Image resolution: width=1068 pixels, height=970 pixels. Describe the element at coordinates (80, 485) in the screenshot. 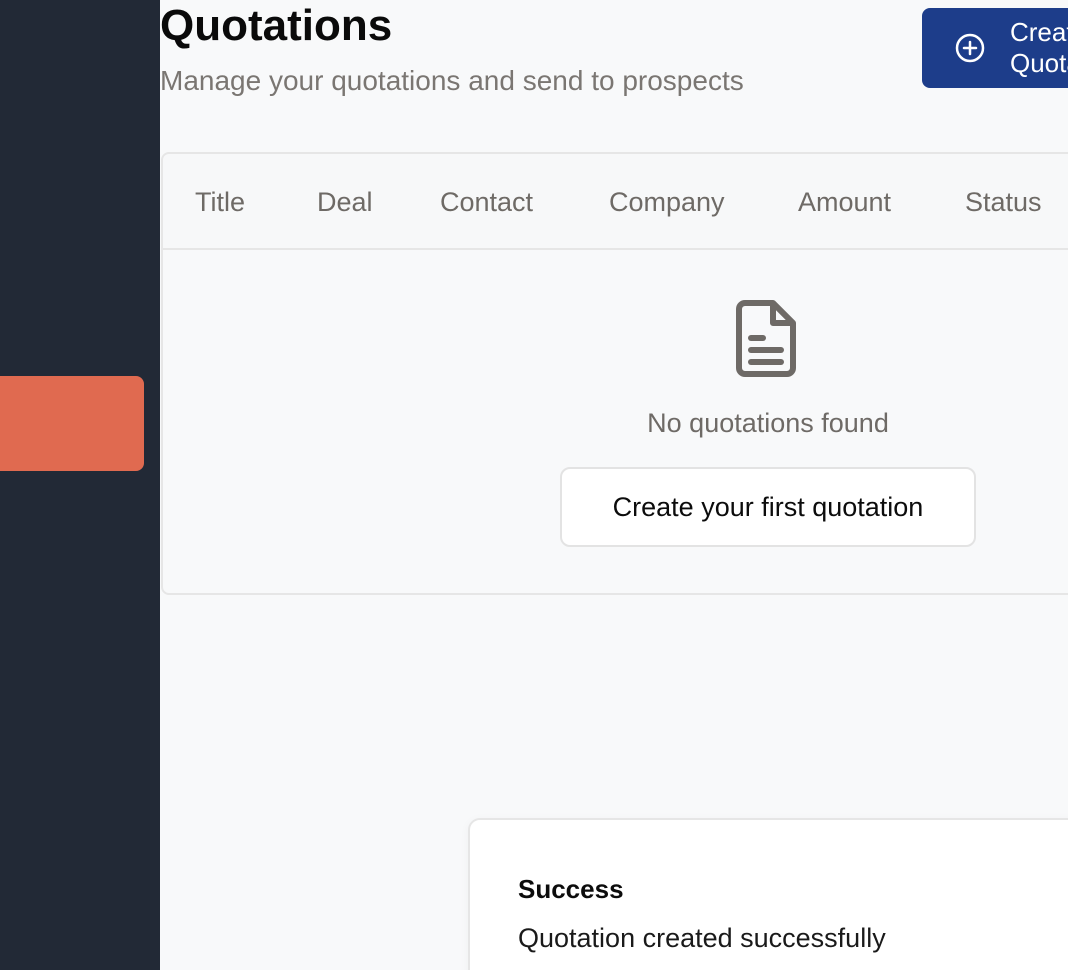

I see `sidebar` at that location.